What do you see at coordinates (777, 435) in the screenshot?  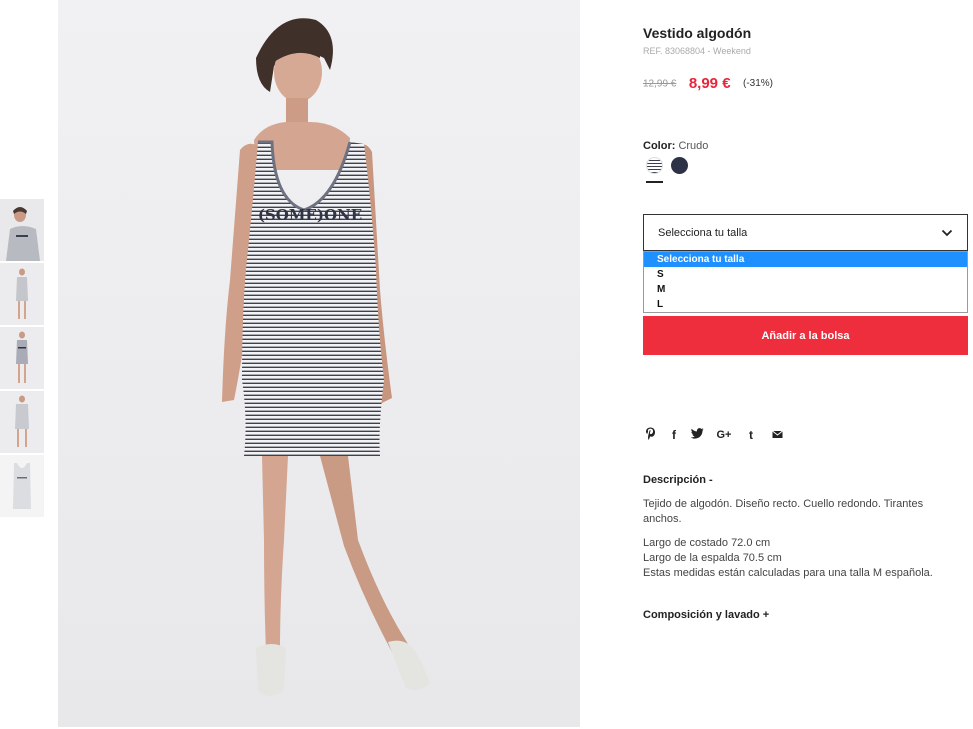 I see `email-icon` at bounding box center [777, 435].